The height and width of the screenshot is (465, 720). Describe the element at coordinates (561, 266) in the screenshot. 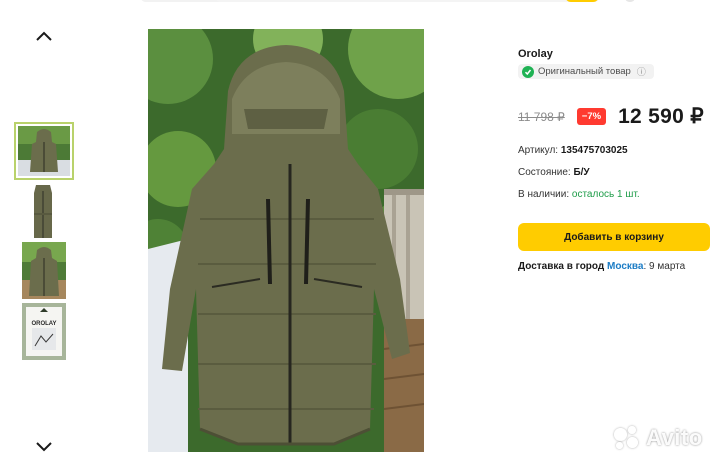

I see `delivery-label: Доставка в город` at that location.